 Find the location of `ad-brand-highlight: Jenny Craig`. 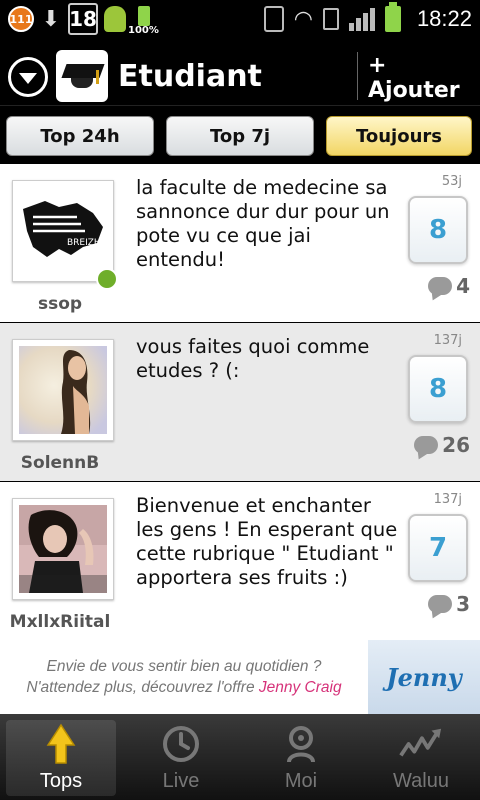

ad-brand-highlight: Jenny Craig is located at coordinates (300, 687).